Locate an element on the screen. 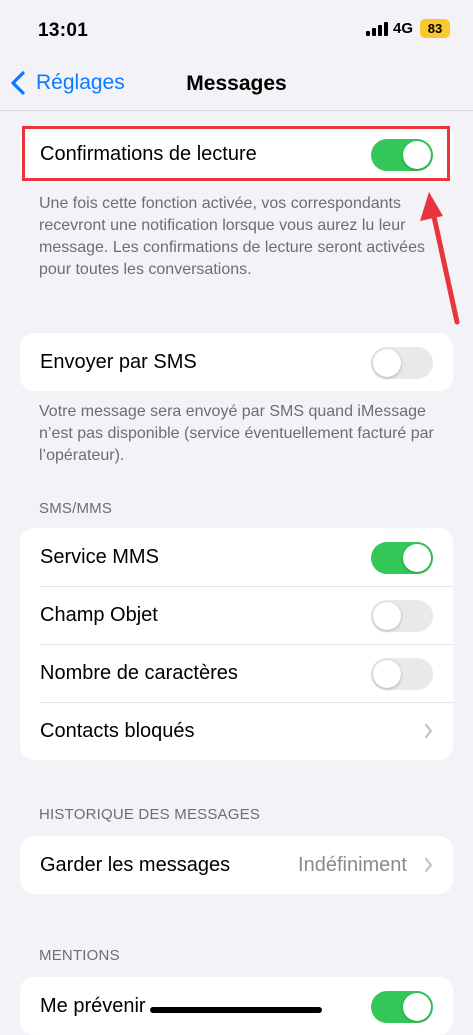 This screenshot has width=473, height=1035. character-count-label: Nombre de caractères is located at coordinates (139, 672).